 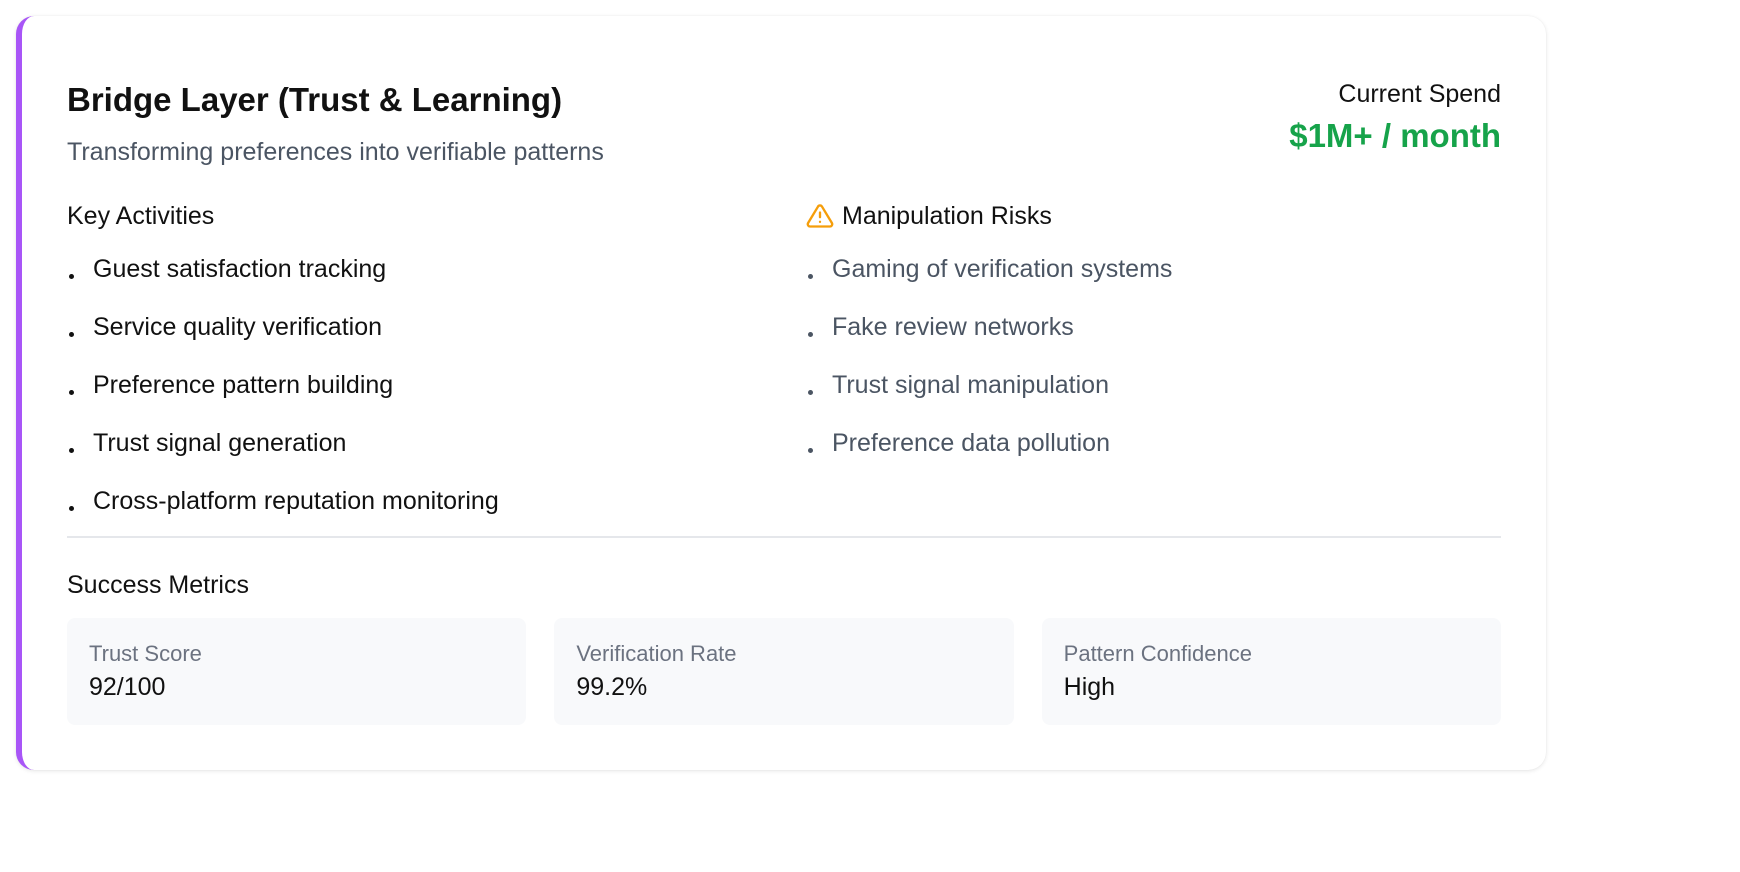 What do you see at coordinates (145, 653) in the screenshot?
I see `metric-label: Trust Score` at bounding box center [145, 653].